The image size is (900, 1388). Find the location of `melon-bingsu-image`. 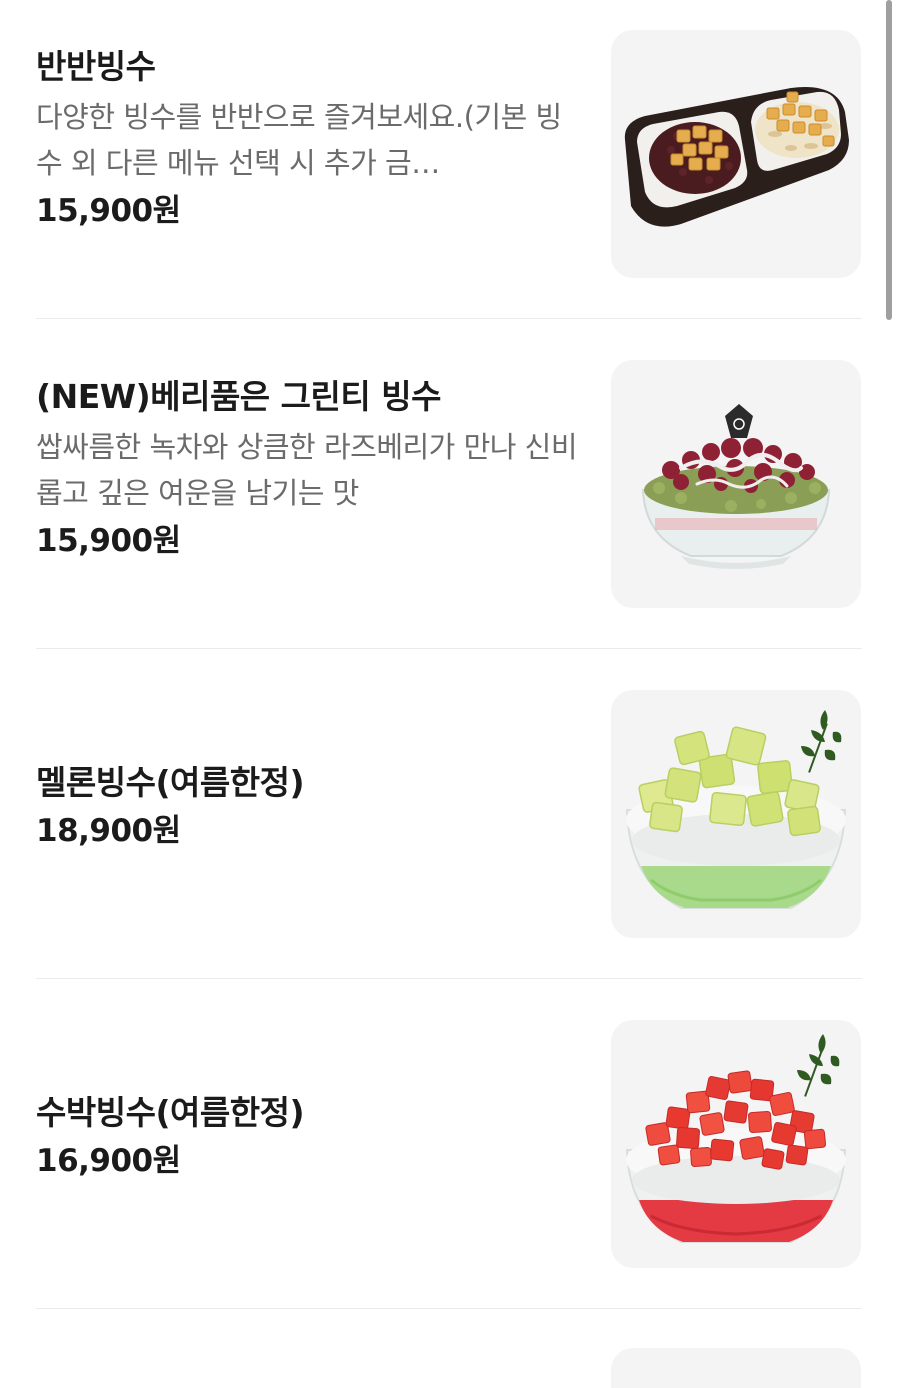

melon-bingsu-image is located at coordinates (736, 809).